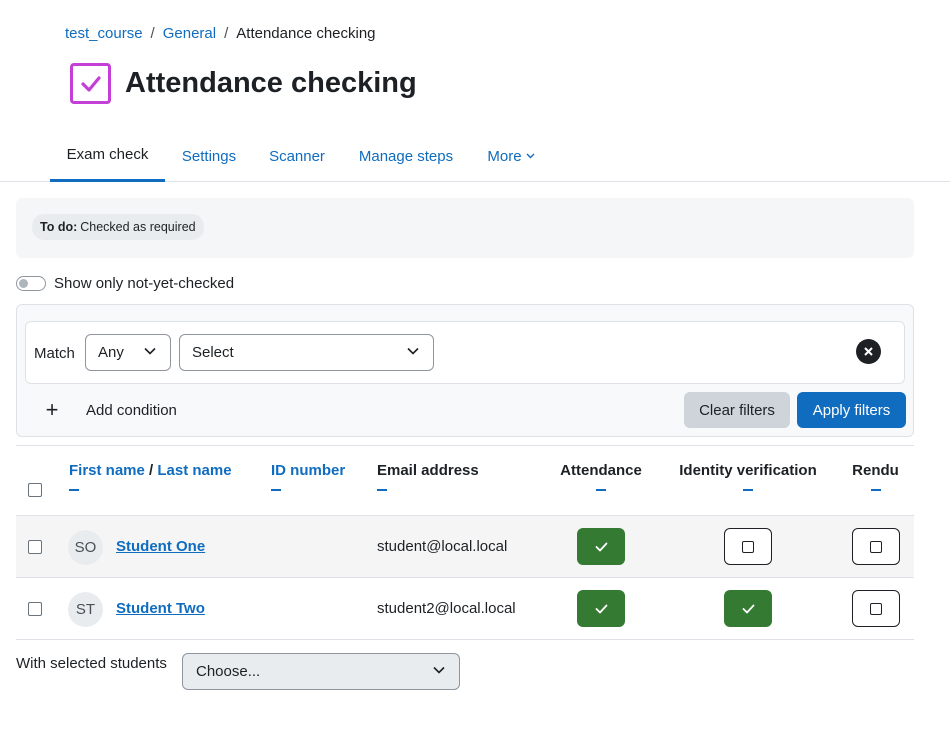  I want to click on toggle-label: Show only not-yet-checked, so click(144, 283).